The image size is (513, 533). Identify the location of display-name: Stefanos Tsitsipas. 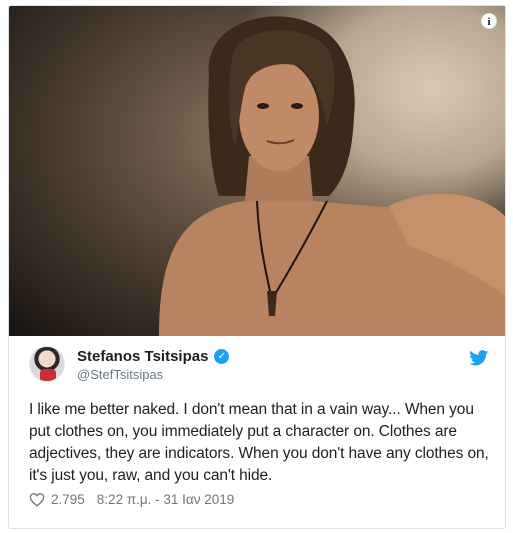
(142, 356).